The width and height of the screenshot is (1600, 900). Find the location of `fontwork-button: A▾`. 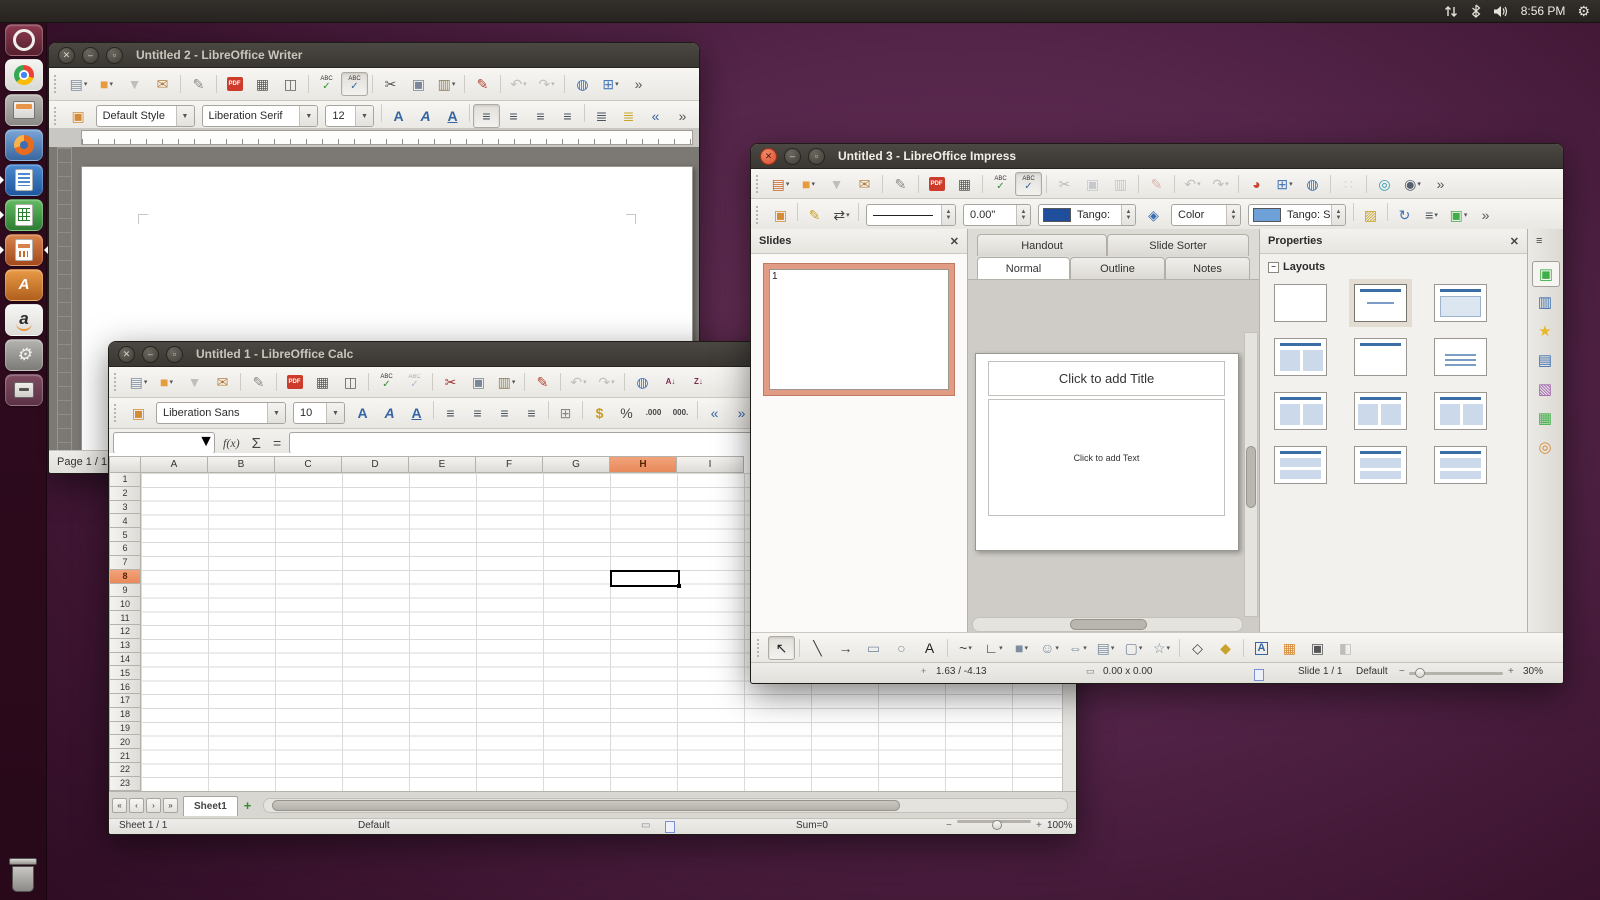

fontwork-button: A▾ is located at coordinates (1261, 648).